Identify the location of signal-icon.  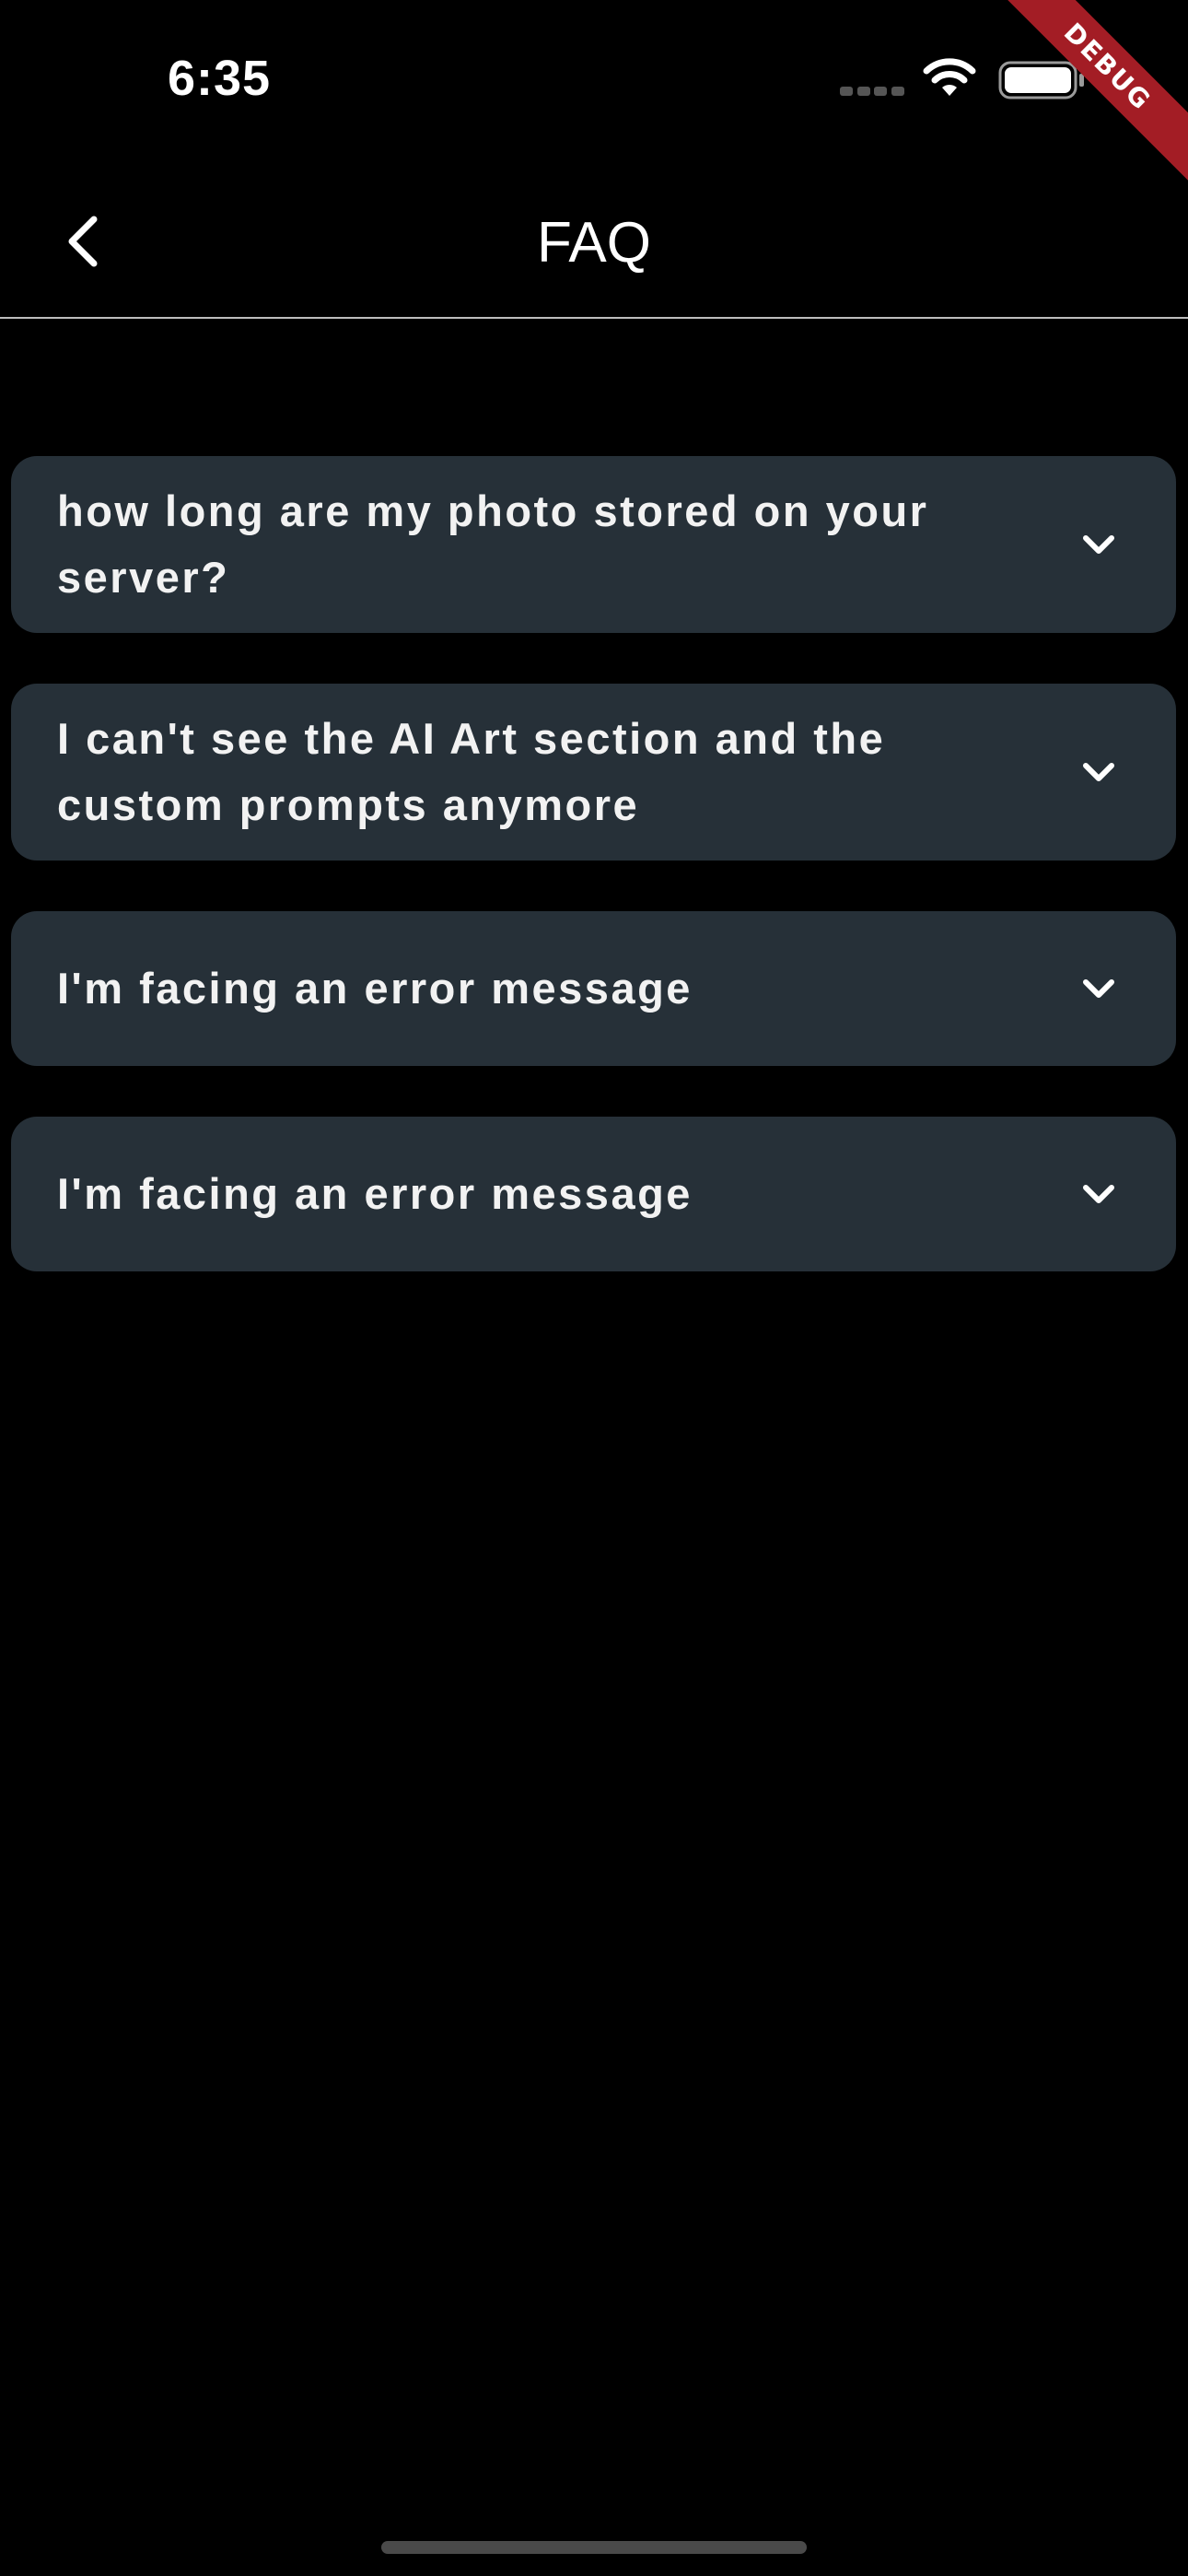
(872, 92).